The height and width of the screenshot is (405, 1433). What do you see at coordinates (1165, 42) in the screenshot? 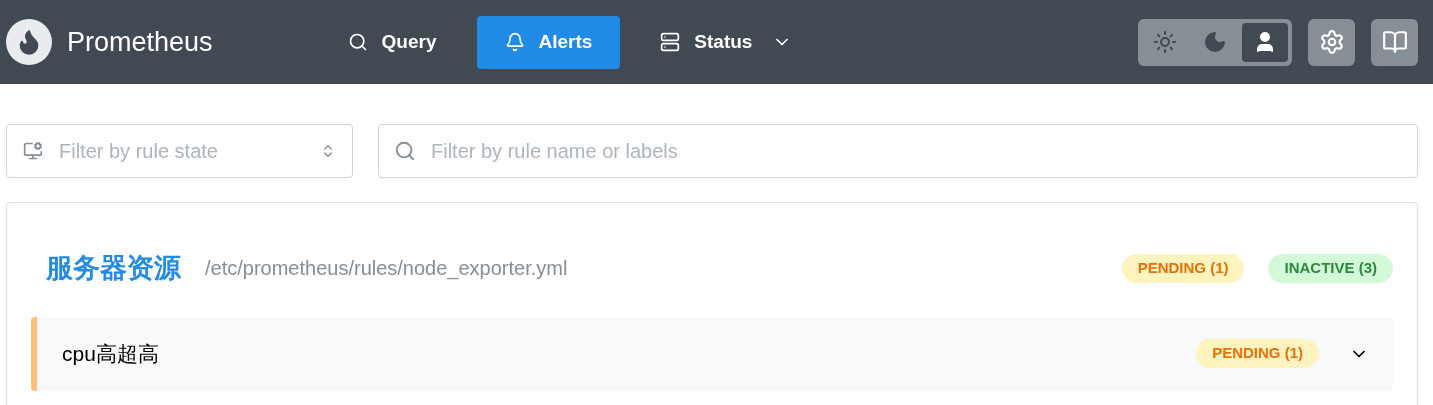
I see `sun-icon` at bounding box center [1165, 42].